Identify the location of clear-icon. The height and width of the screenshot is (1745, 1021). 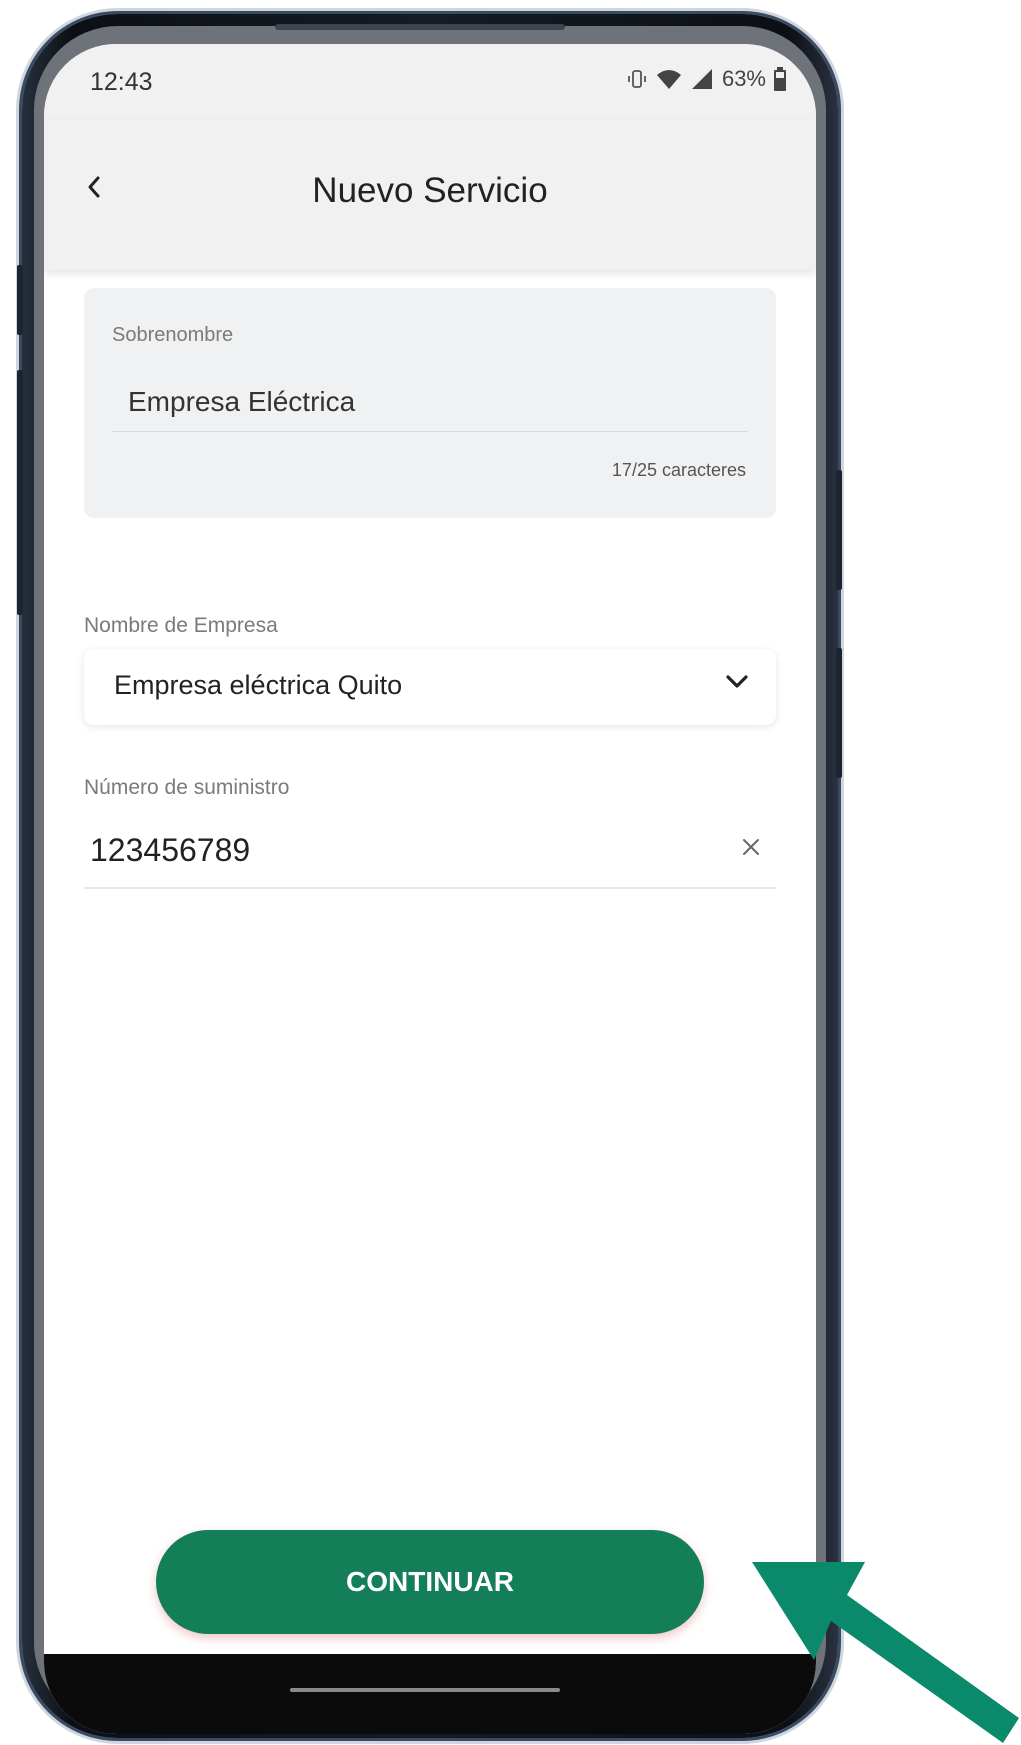
(751, 849).